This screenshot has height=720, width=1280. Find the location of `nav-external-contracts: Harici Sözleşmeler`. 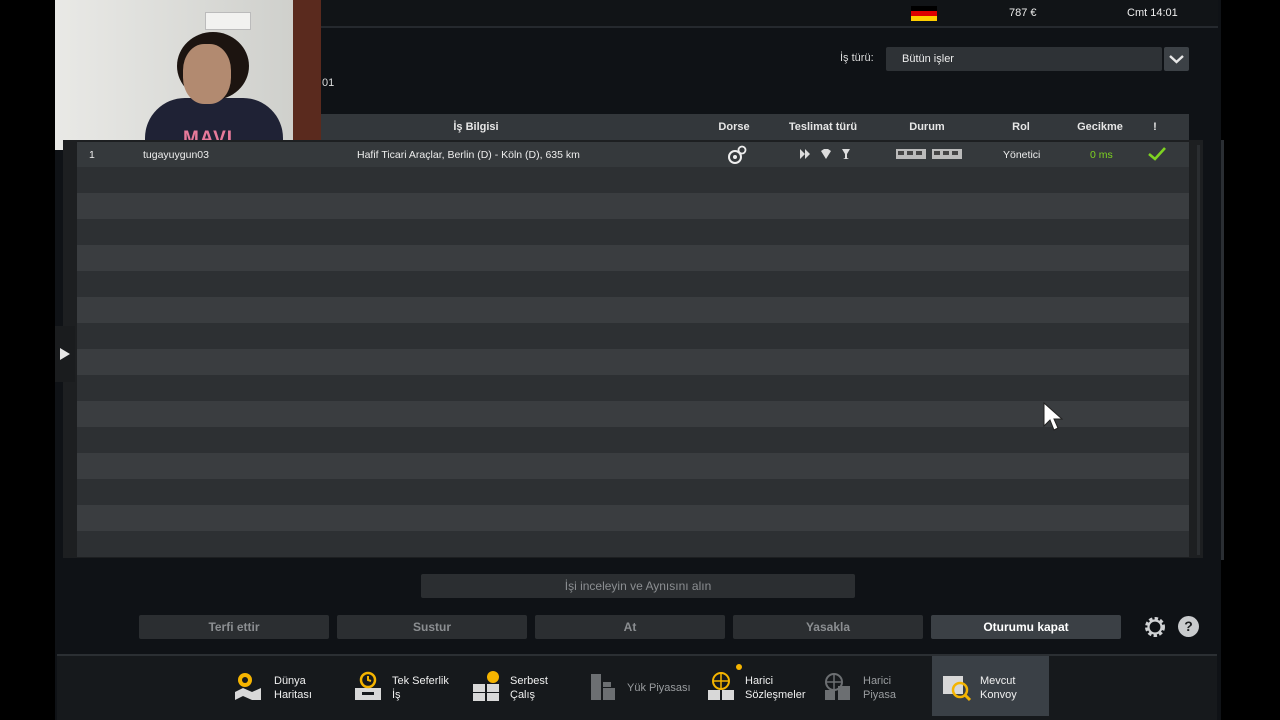

nav-external-contracts: Harici Sözleşmeler is located at coordinates (760, 686).